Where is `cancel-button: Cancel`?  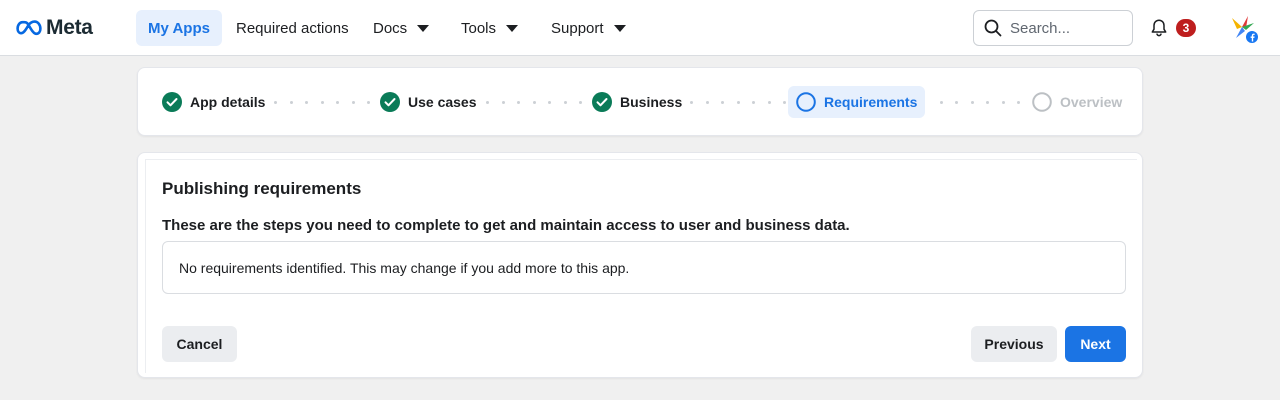 cancel-button: Cancel is located at coordinates (199, 344).